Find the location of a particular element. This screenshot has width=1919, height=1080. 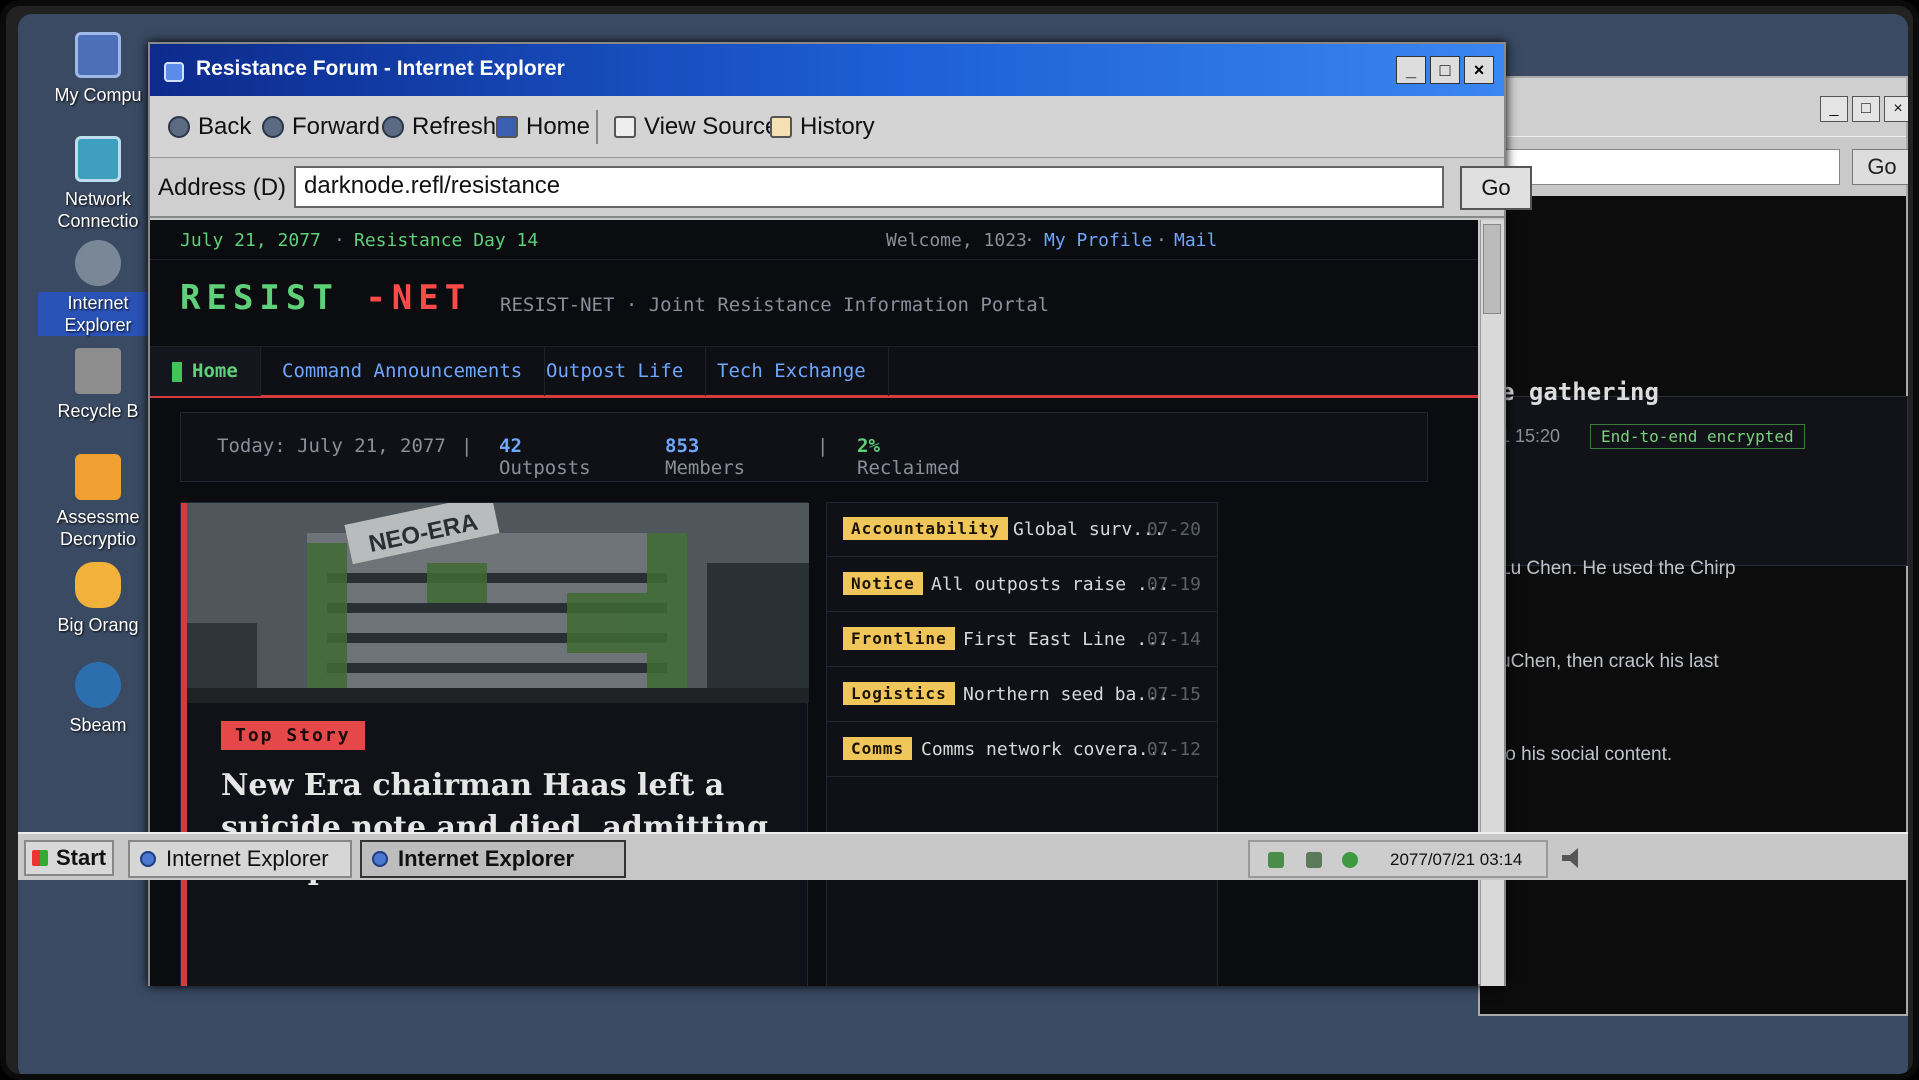

nav-home: Home is located at coordinates (205, 371).